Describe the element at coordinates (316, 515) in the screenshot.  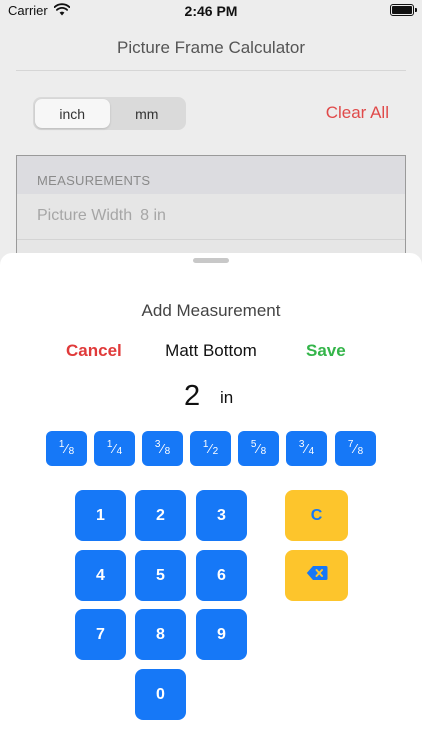
I see `clear-key: C` at that location.